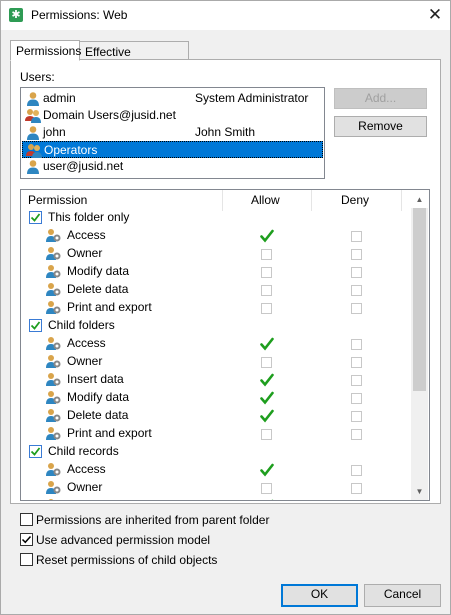 This screenshot has width=451, height=615. I want to click on user-list-item: admin System Administrator, so click(172, 98).